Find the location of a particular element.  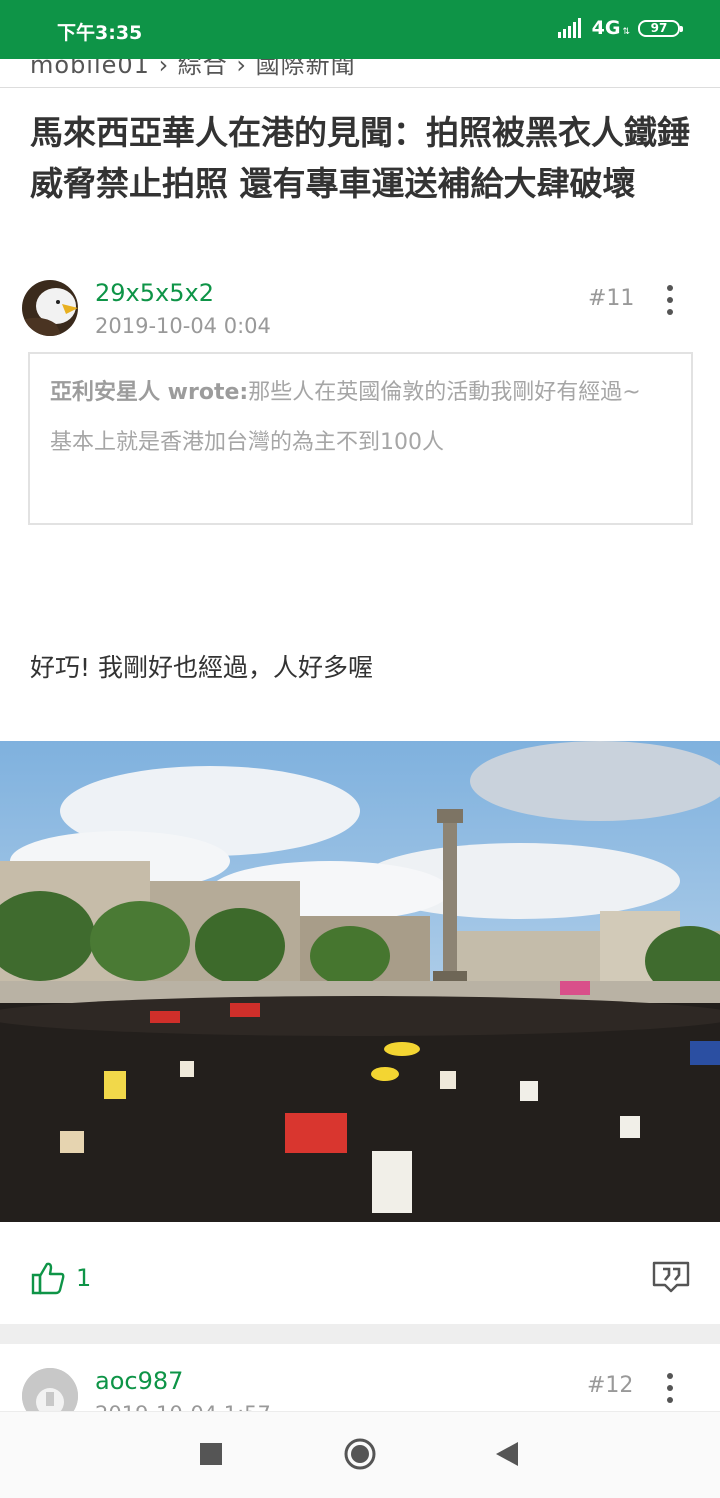

avatar is located at coordinates (50, 308).